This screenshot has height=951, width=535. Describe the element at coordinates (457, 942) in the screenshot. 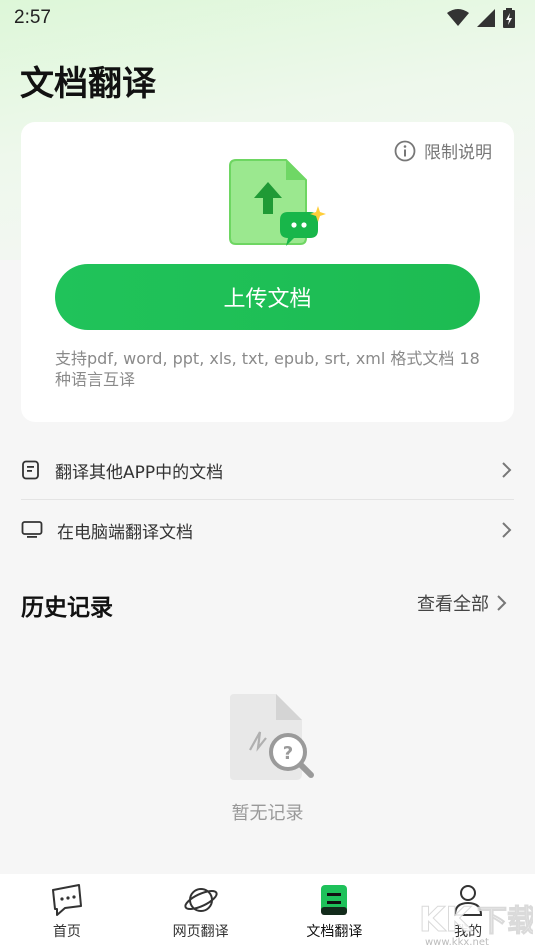

I see `svg-text: www.kkx.net` at that location.